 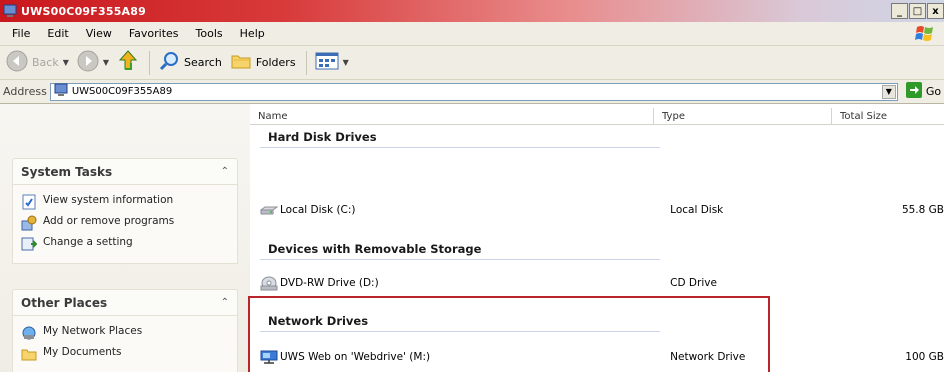 What do you see at coordinates (154, 33) in the screenshot?
I see `menu-favorites: Favorites` at bounding box center [154, 33].